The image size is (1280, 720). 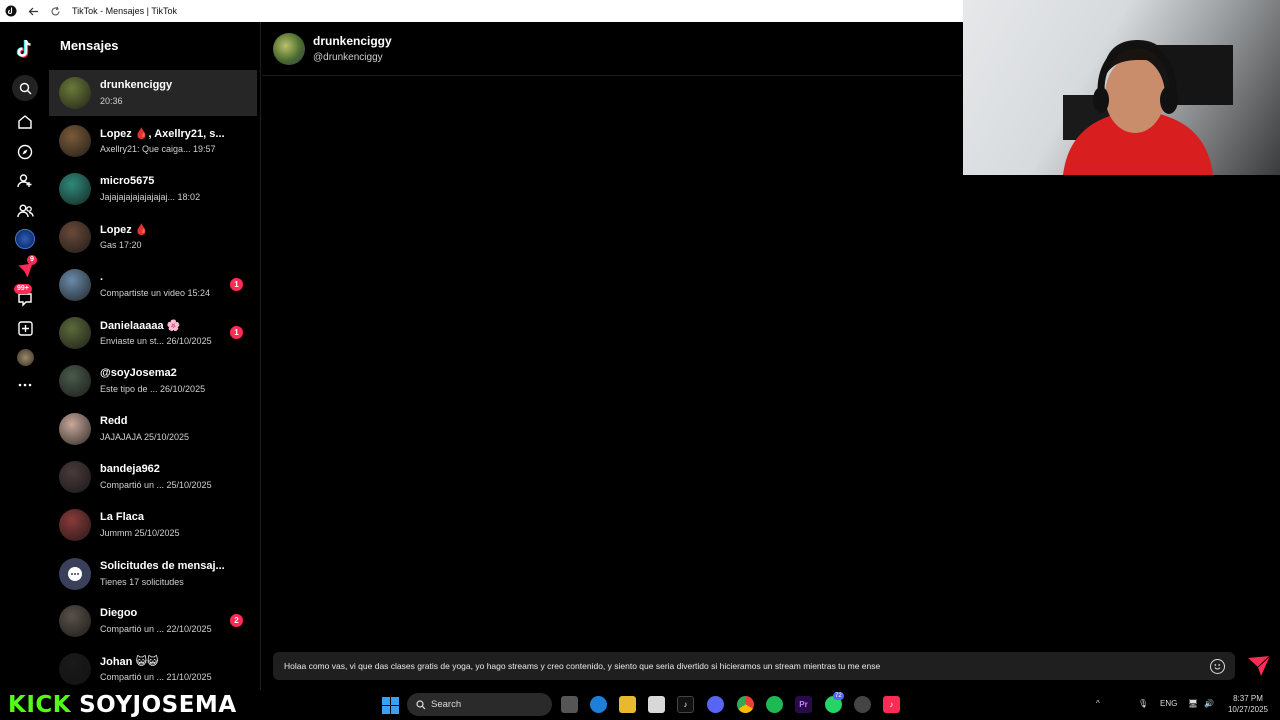 I want to click on conversation-row: . Compartiste un video 15:24 1, so click(x=153, y=285).